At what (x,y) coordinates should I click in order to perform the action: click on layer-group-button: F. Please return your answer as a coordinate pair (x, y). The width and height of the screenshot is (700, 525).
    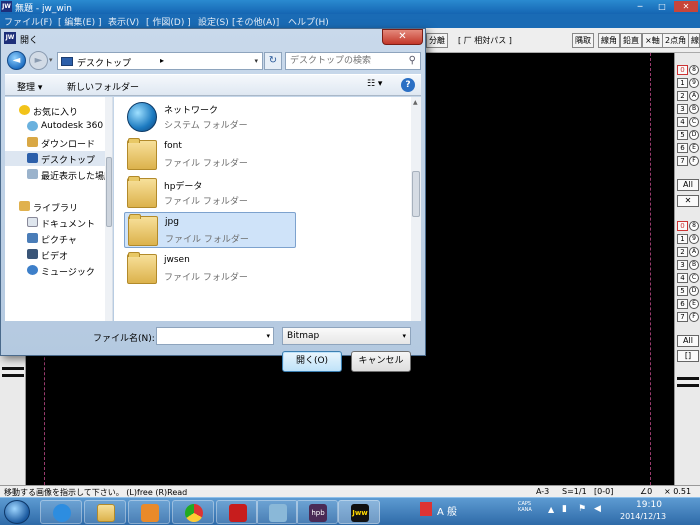
    Looking at the image, I should click on (694, 161).